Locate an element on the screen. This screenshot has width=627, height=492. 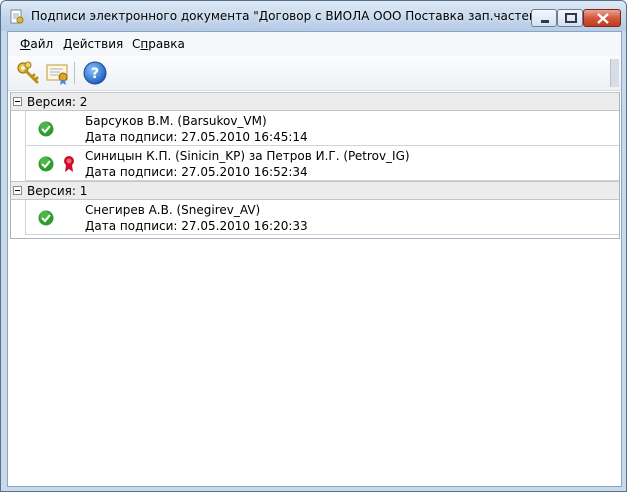
version-label: Версия: 1 is located at coordinates (57, 191).